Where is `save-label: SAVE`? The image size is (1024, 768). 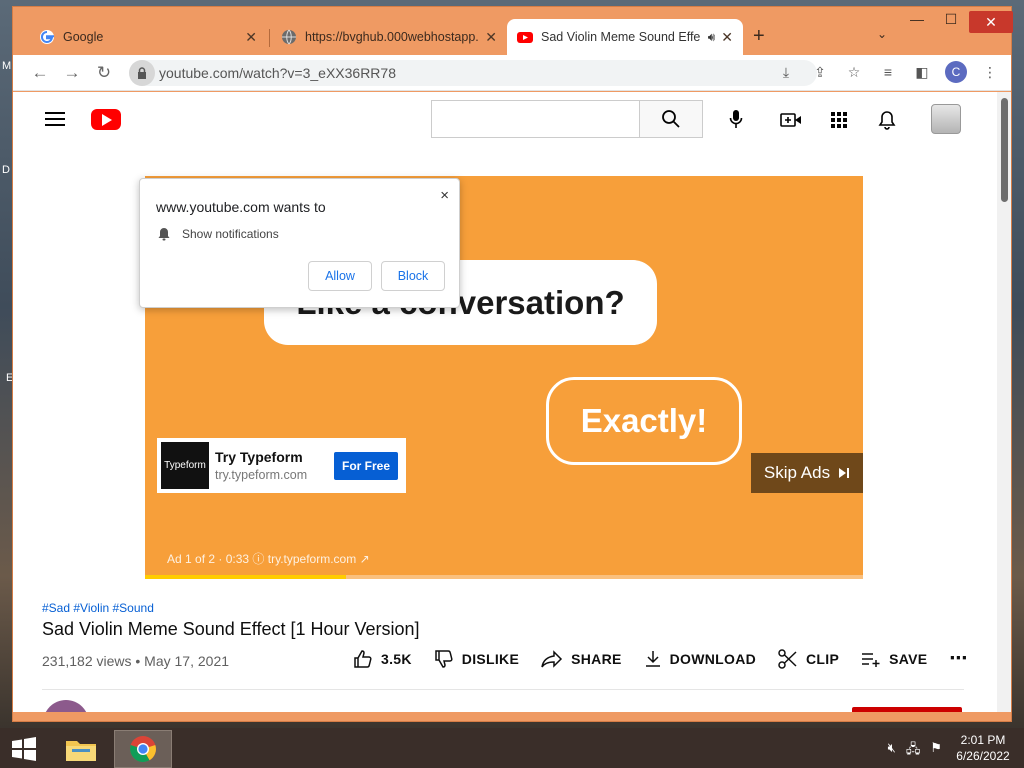 save-label: SAVE is located at coordinates (908, 658).